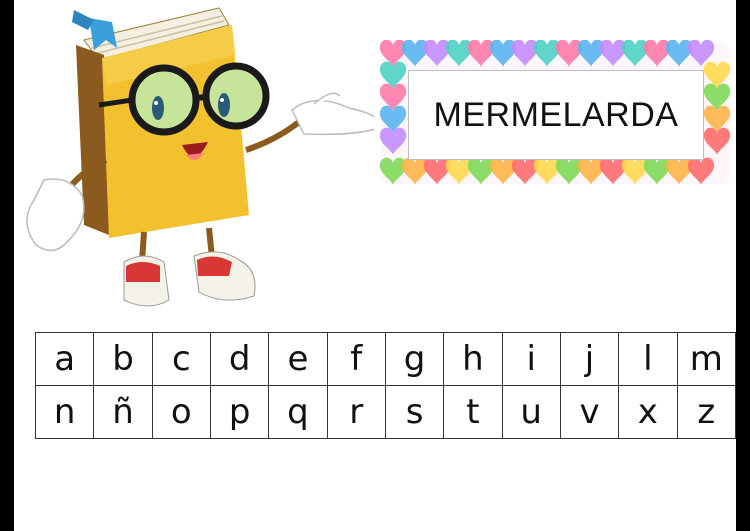 Image resolution: width=750 pixels, height=531 pixels. What do you see at coordinates (239, 359) in the screenshot?
I see `letter-cell: d` at bounding box center [239, 359].